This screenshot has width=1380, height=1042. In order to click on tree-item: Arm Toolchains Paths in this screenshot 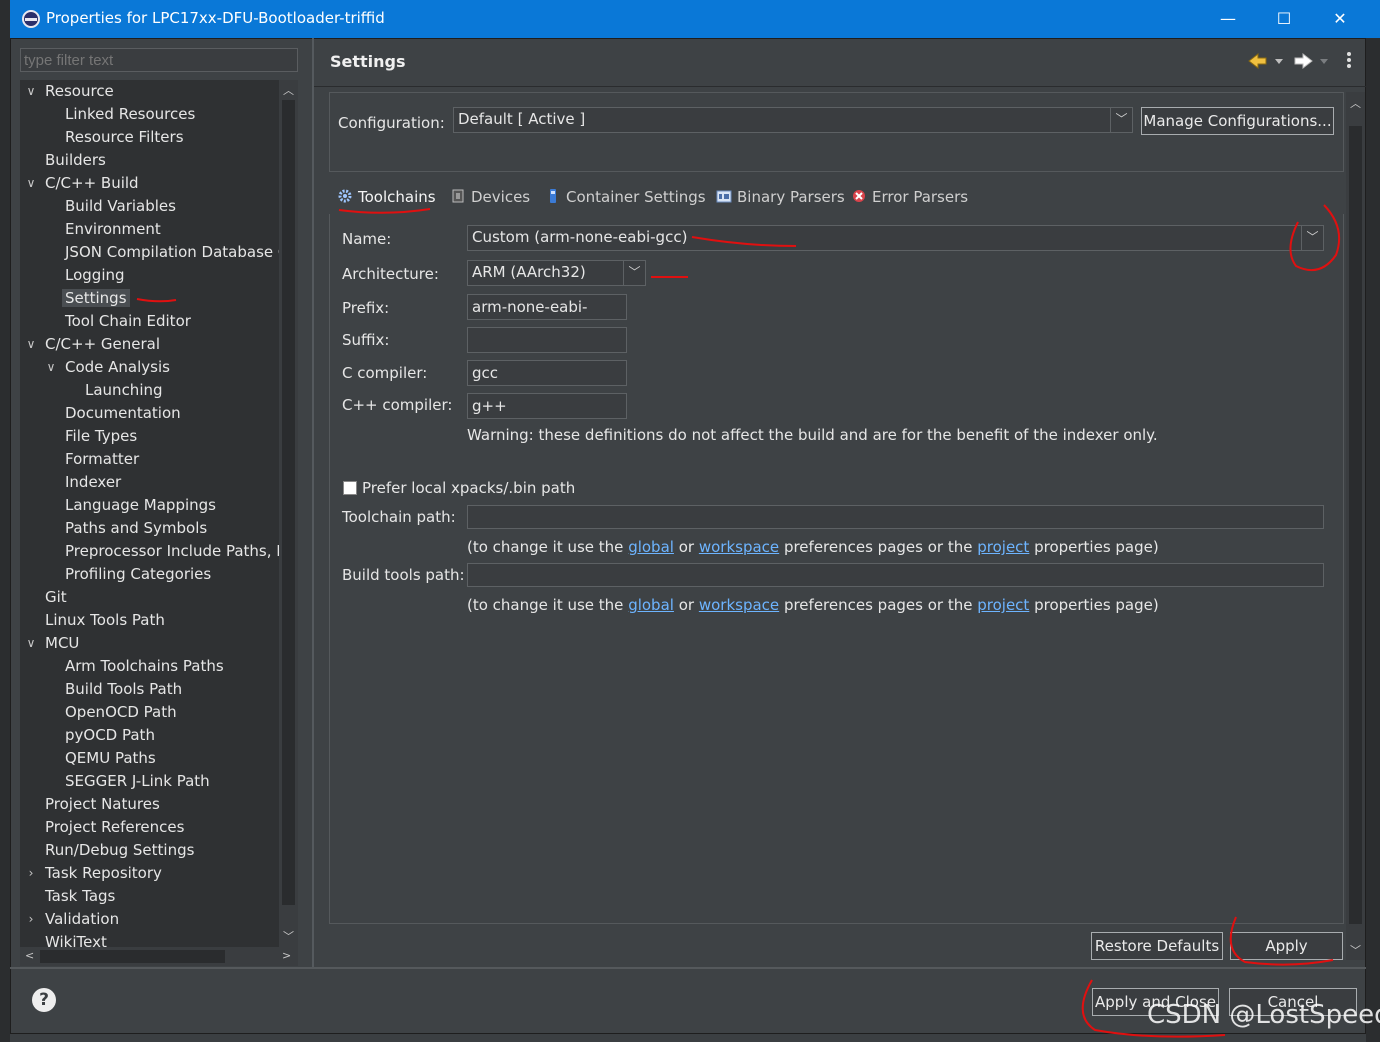, I will do `click(144, 666)`.